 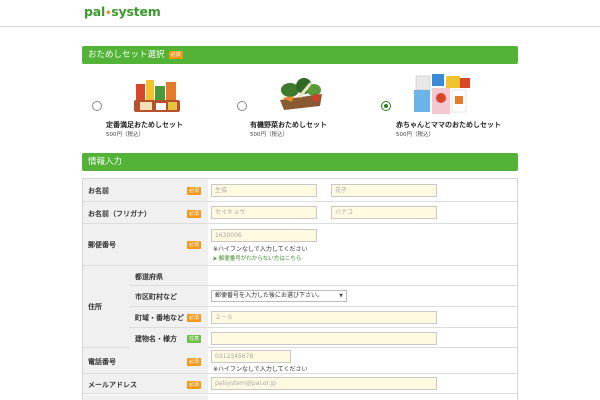 What do you see at coordinates (95, 11) in the screenshot?
I see `logo-pal: pal` at bounding box center [95, 11].